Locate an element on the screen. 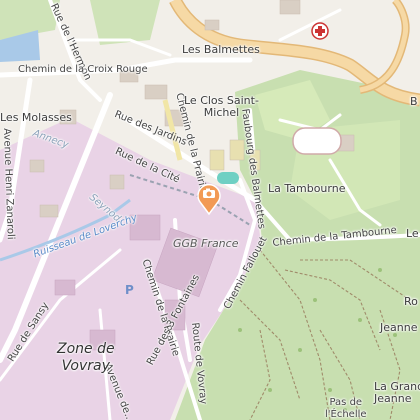 Image resolution: width=420 pixels, height=420 pixels. place-label: Les Balmettes is located at coordinates (221, 49).